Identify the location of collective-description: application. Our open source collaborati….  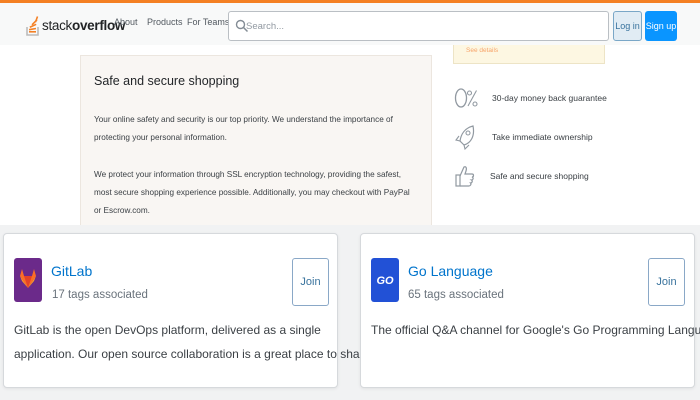
(193, 354).